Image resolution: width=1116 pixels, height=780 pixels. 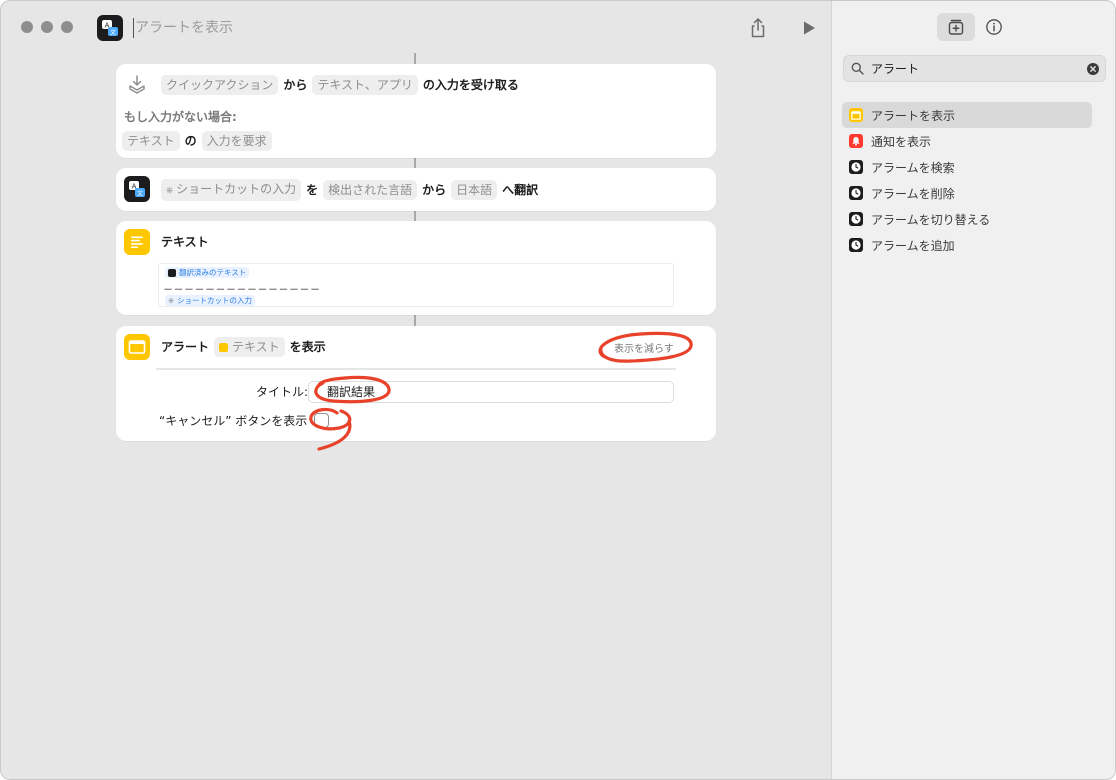 I want to click on result-label: 通知を表示, so click(x=901, y=141).